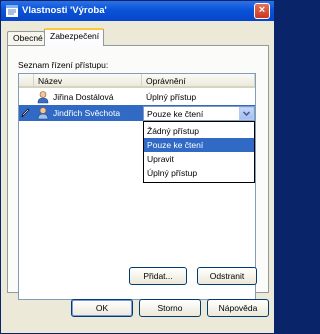 This screenshot has height=334, width=320. Describe the element at coordinates (137, 97) in the screenshot. I see `acl-row: Jiřina Dostálová Úplný přístup` at that location.